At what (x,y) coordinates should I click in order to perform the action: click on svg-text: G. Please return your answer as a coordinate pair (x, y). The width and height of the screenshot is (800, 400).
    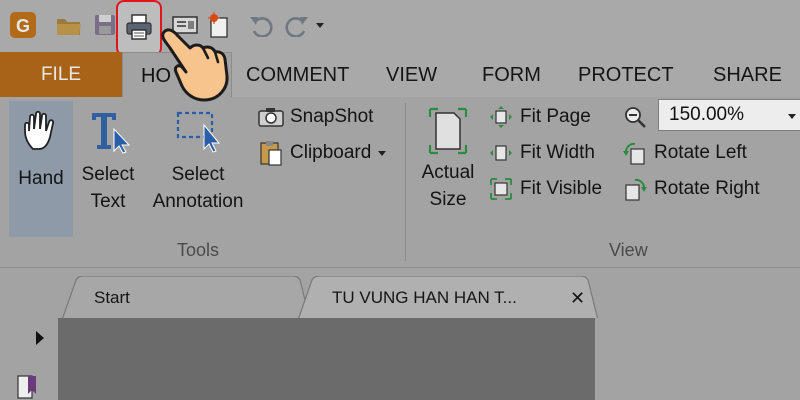
    Looking at the image, I should click on (23, 26).